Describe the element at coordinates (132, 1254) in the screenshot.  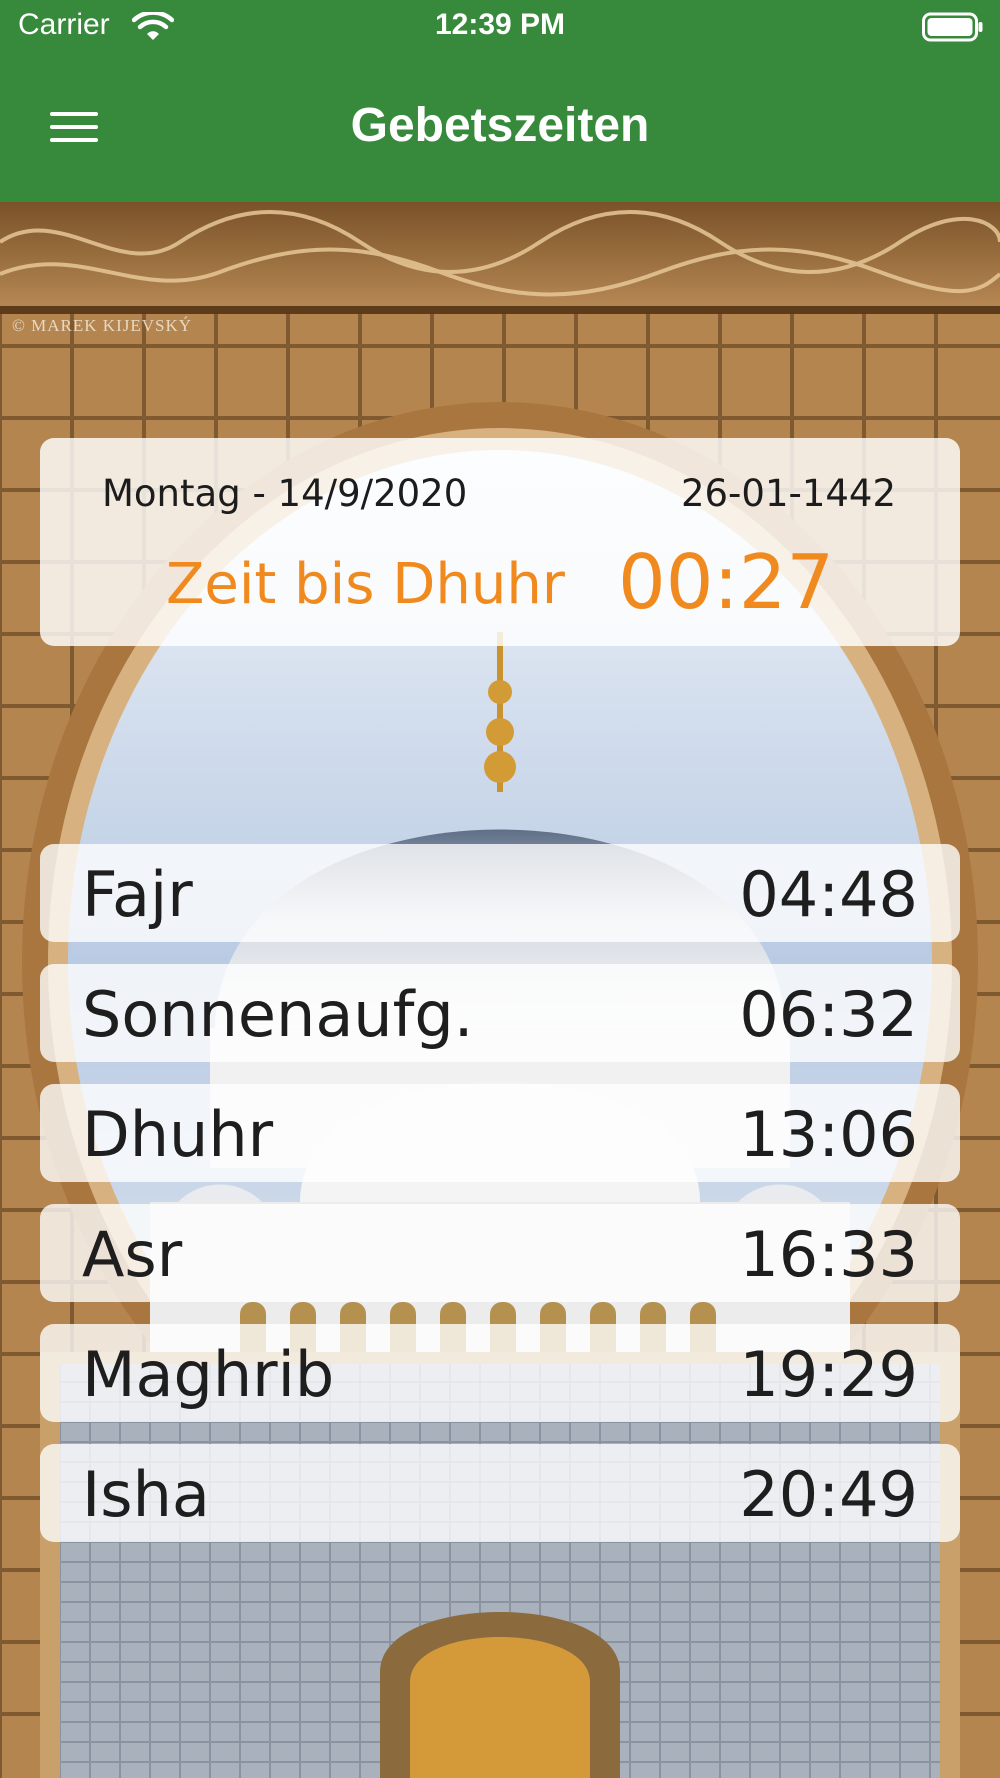
I see `prayer-name: Asr` at that location.